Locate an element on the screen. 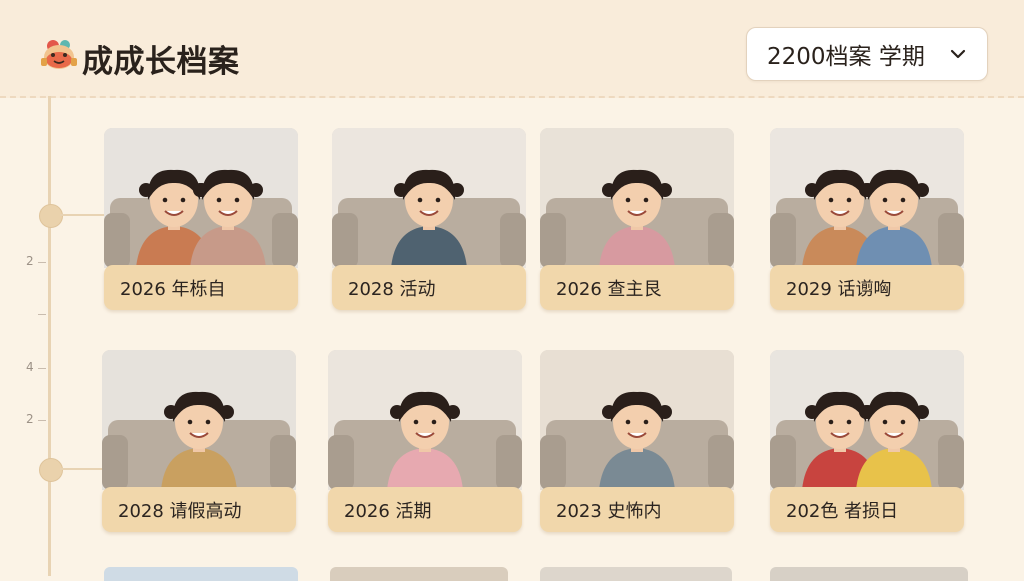 The width and height of the screenshot is (1024, 581). album-card: 2029 话谫哅 is located at coordinates (867, 220).